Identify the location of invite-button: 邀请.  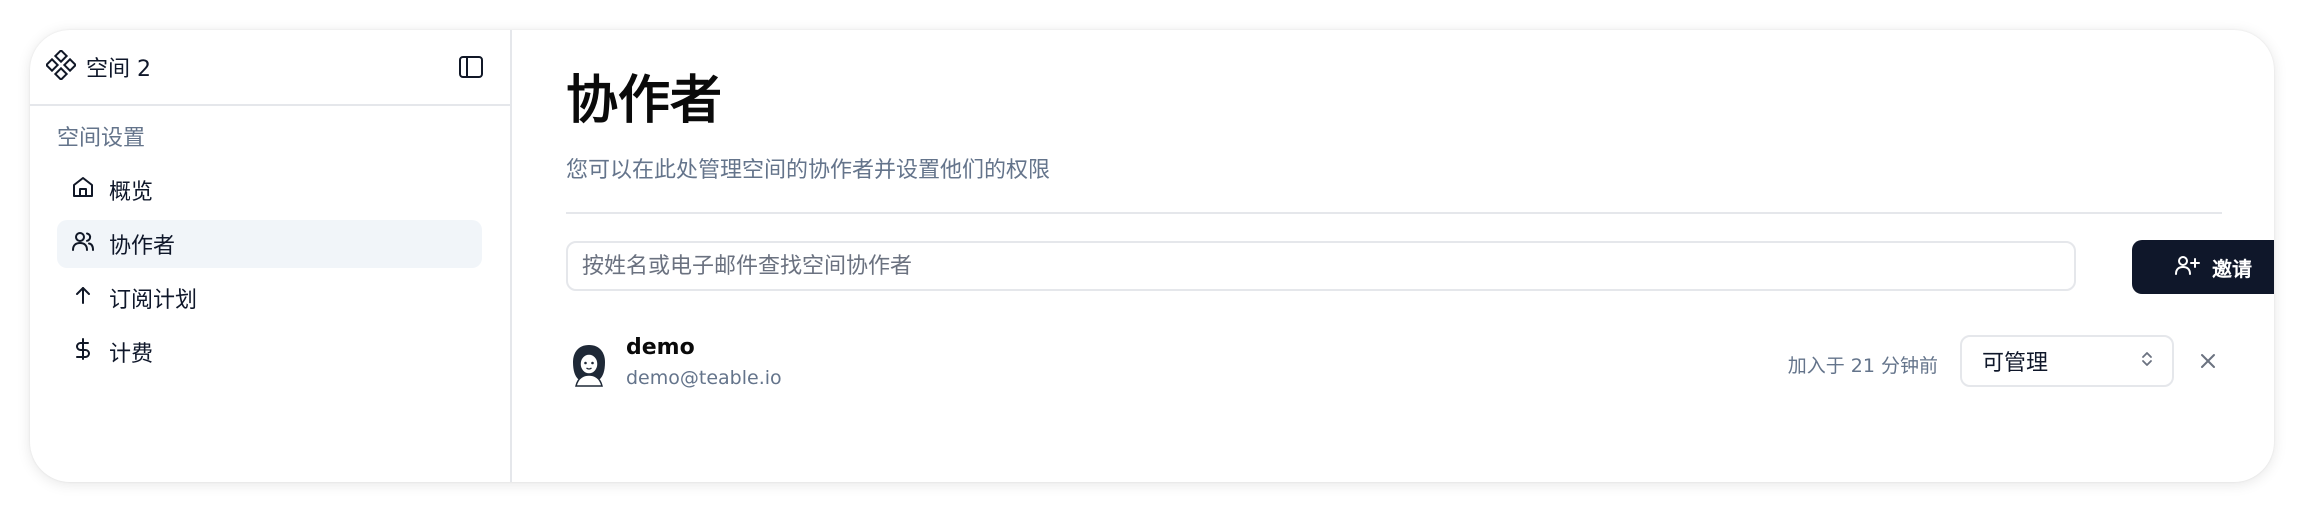
(2203, 267).